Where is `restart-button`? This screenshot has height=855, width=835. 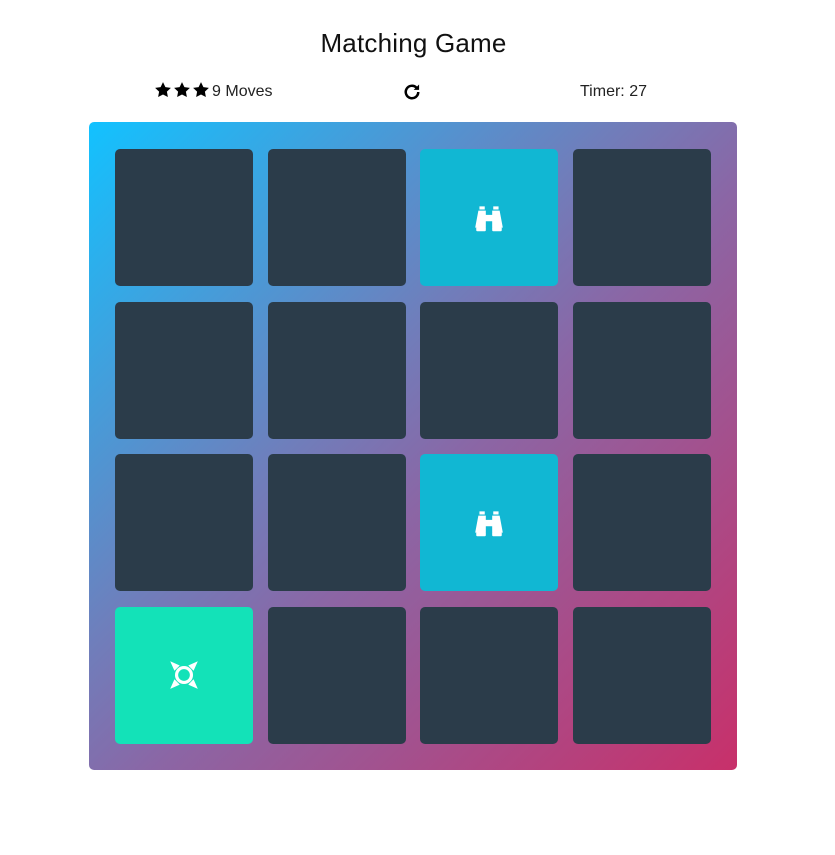 restart-button is located at coordinates (412, 92).